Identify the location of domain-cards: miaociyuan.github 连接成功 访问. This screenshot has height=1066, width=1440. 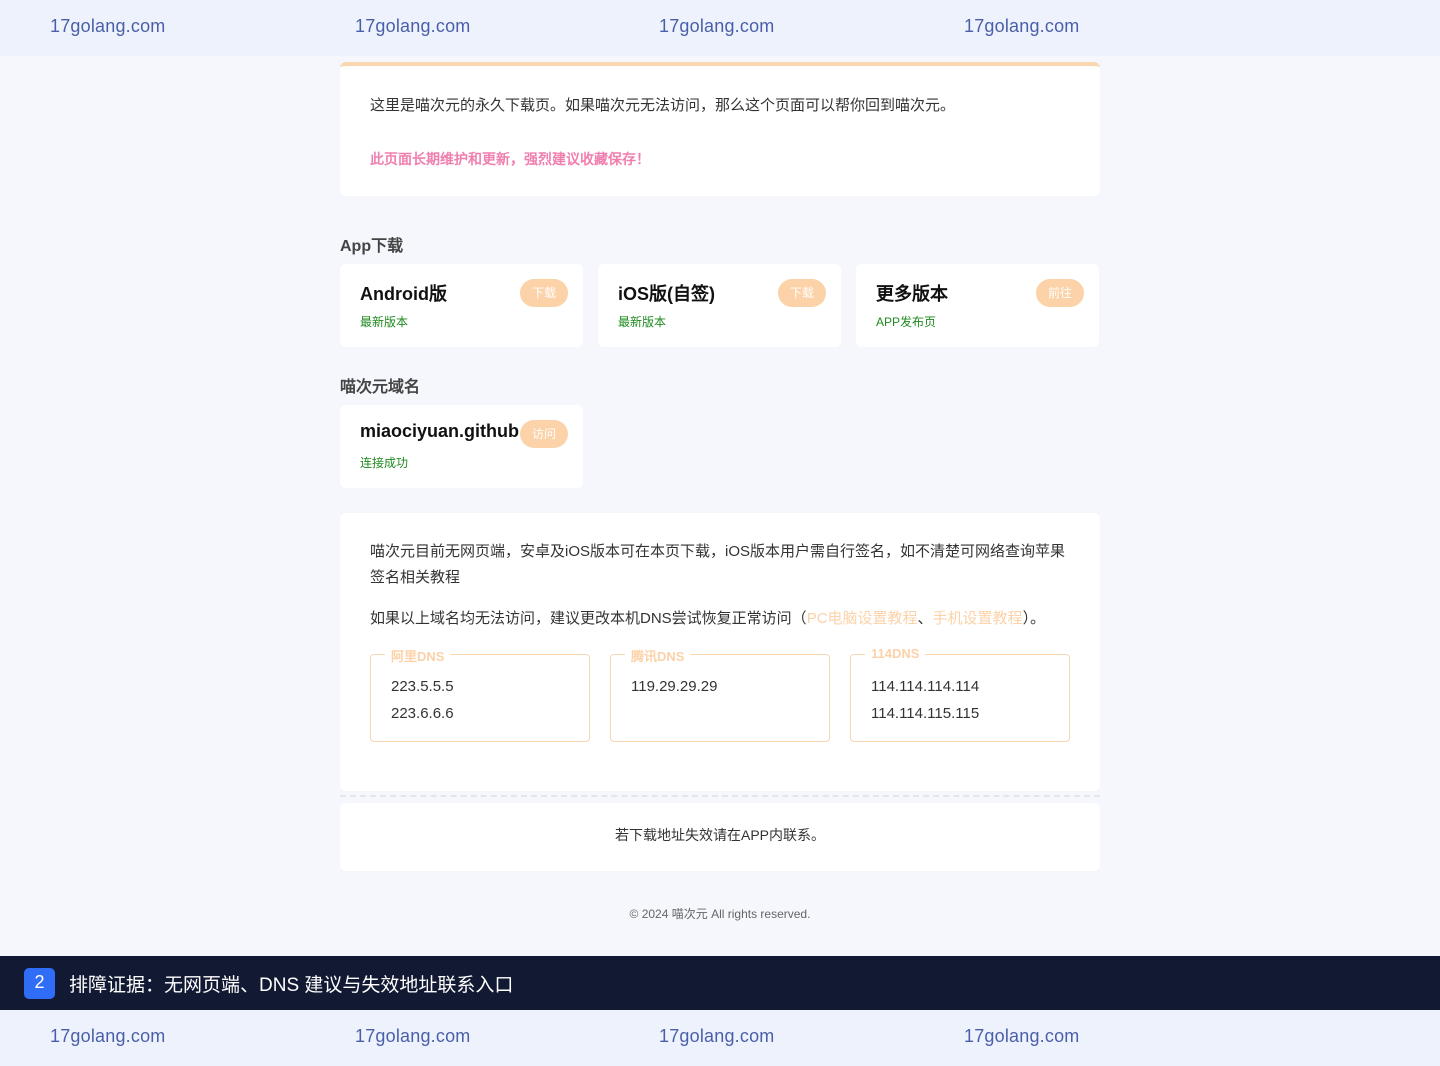
(720, 446).